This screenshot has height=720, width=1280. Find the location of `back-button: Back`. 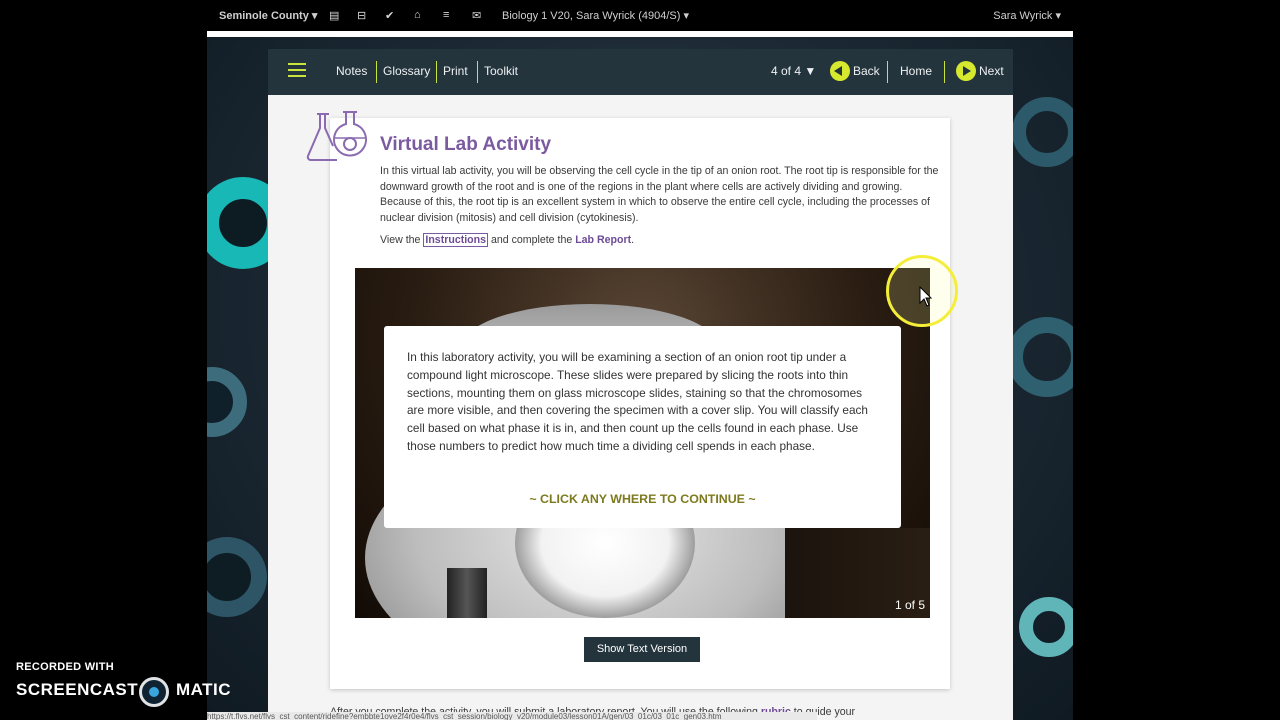

back-button: Back is located at coordinates (866, 71).